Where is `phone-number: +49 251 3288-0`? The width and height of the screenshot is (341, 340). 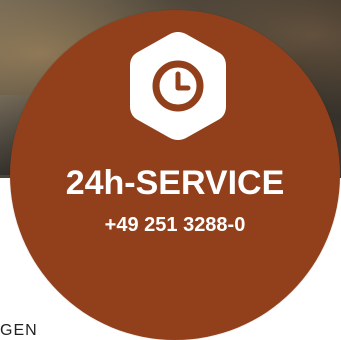
phone-number: +49 251 3288-0 is located at coordinates (175, 225).